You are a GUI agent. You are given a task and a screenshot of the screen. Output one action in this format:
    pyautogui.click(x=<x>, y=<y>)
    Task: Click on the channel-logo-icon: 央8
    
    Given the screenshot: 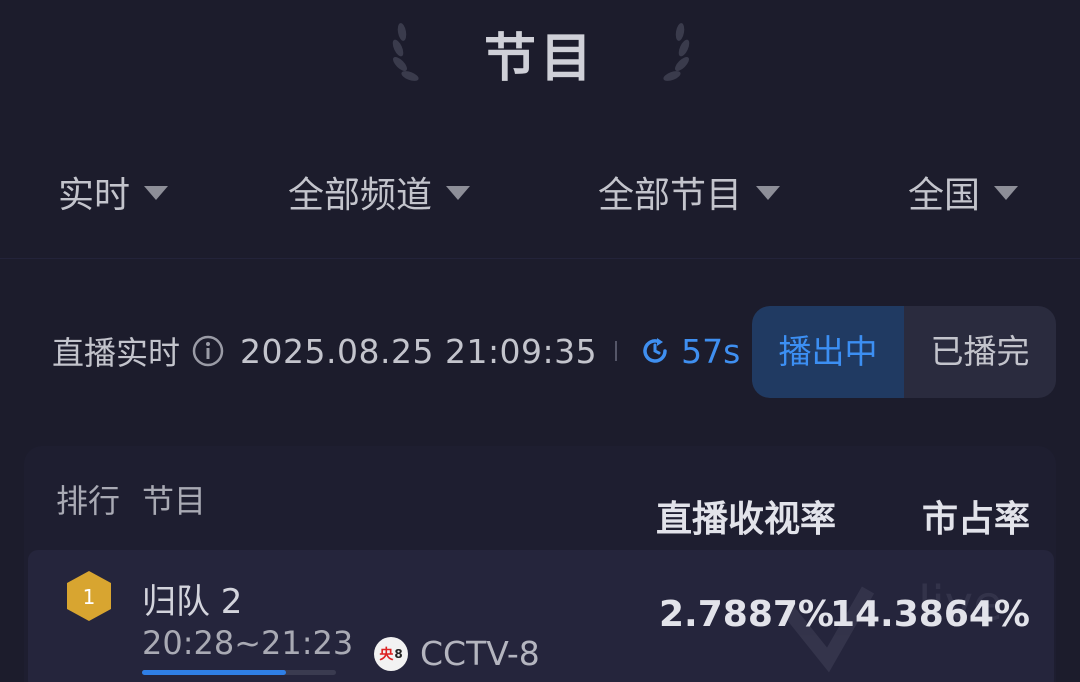 What is the action you would take?
    pyautogui.click(x=391, y=653)
    